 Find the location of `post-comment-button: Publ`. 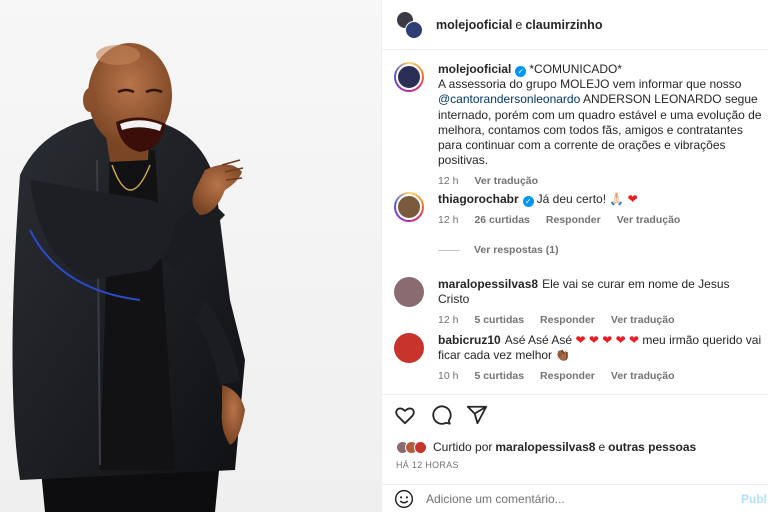

post-comment-button: Publ is located at coordinates (754, 499).